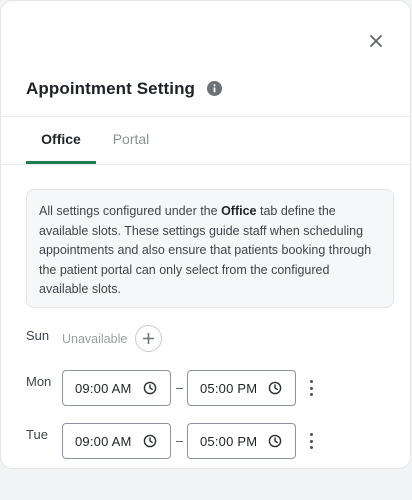 Image resolution: width=412 pixels, height=500 pixels. What do you see at coordinates (95, 339) in the screenshot?
I see `sun-unavailable-text: Unavailable` at bounding box center [95, 339].